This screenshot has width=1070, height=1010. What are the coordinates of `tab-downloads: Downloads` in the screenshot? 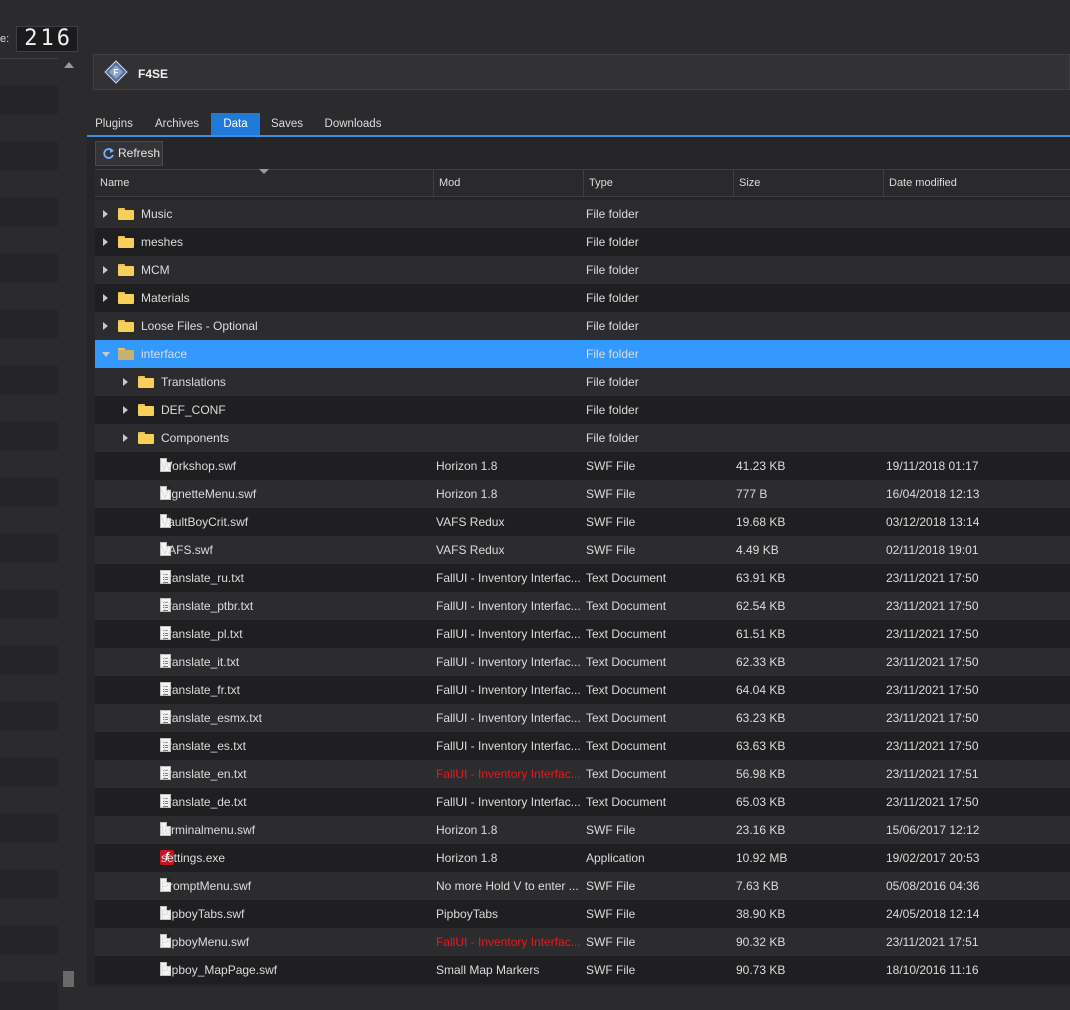 It's located at (353, 124).